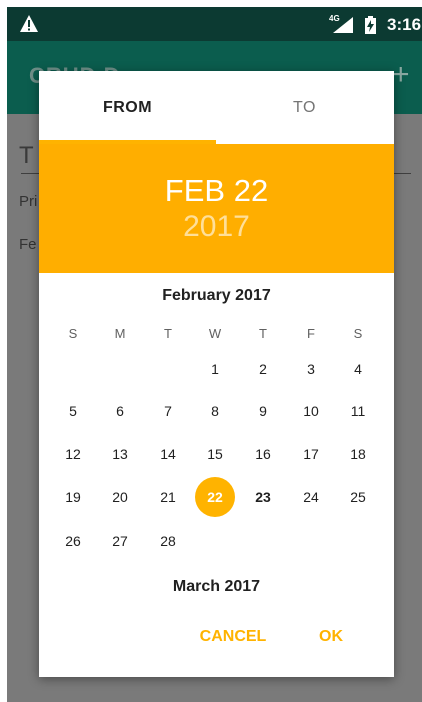 This screenshot has height=702, width=422. What do you see at coordinates (358, 369) in the screenshot?
I see `day-cell: 4` at bounding box center [358, 369].